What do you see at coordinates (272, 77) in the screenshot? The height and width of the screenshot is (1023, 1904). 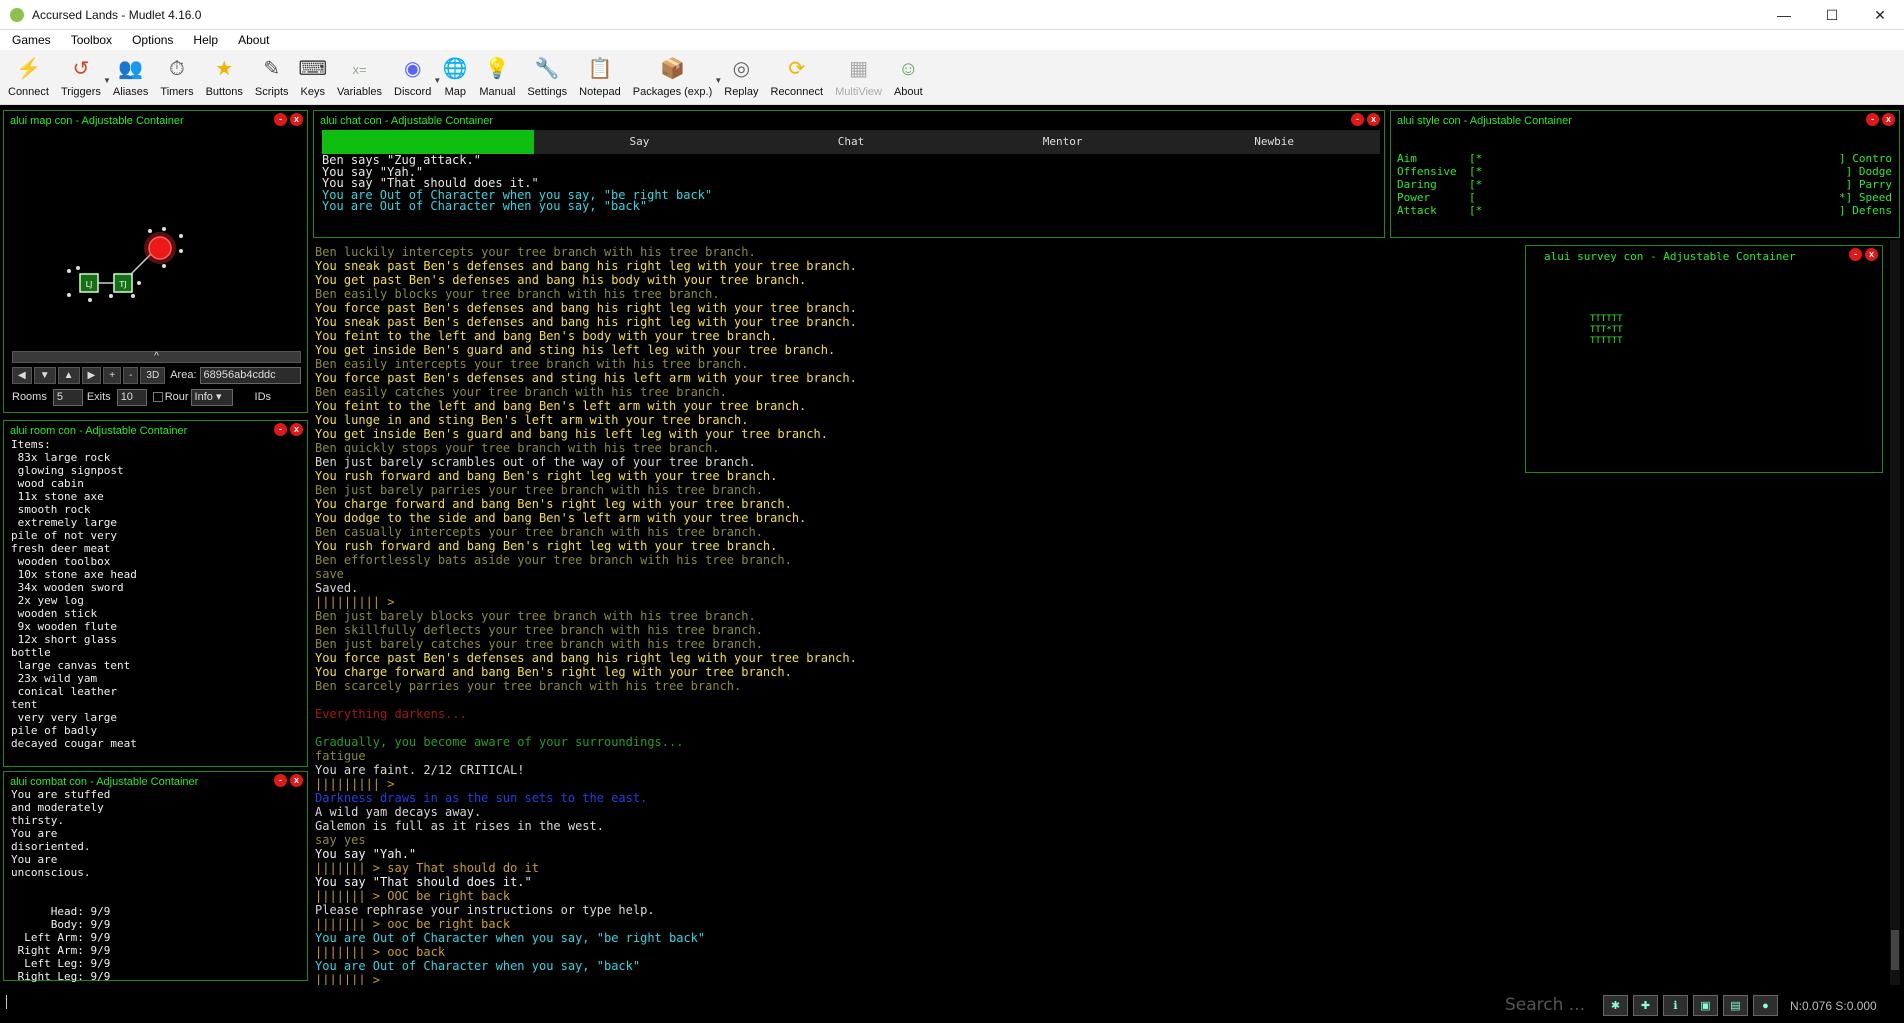 I see `toolbar-scripts-button: ✎ Scripts` at bounding box center [272, 77].